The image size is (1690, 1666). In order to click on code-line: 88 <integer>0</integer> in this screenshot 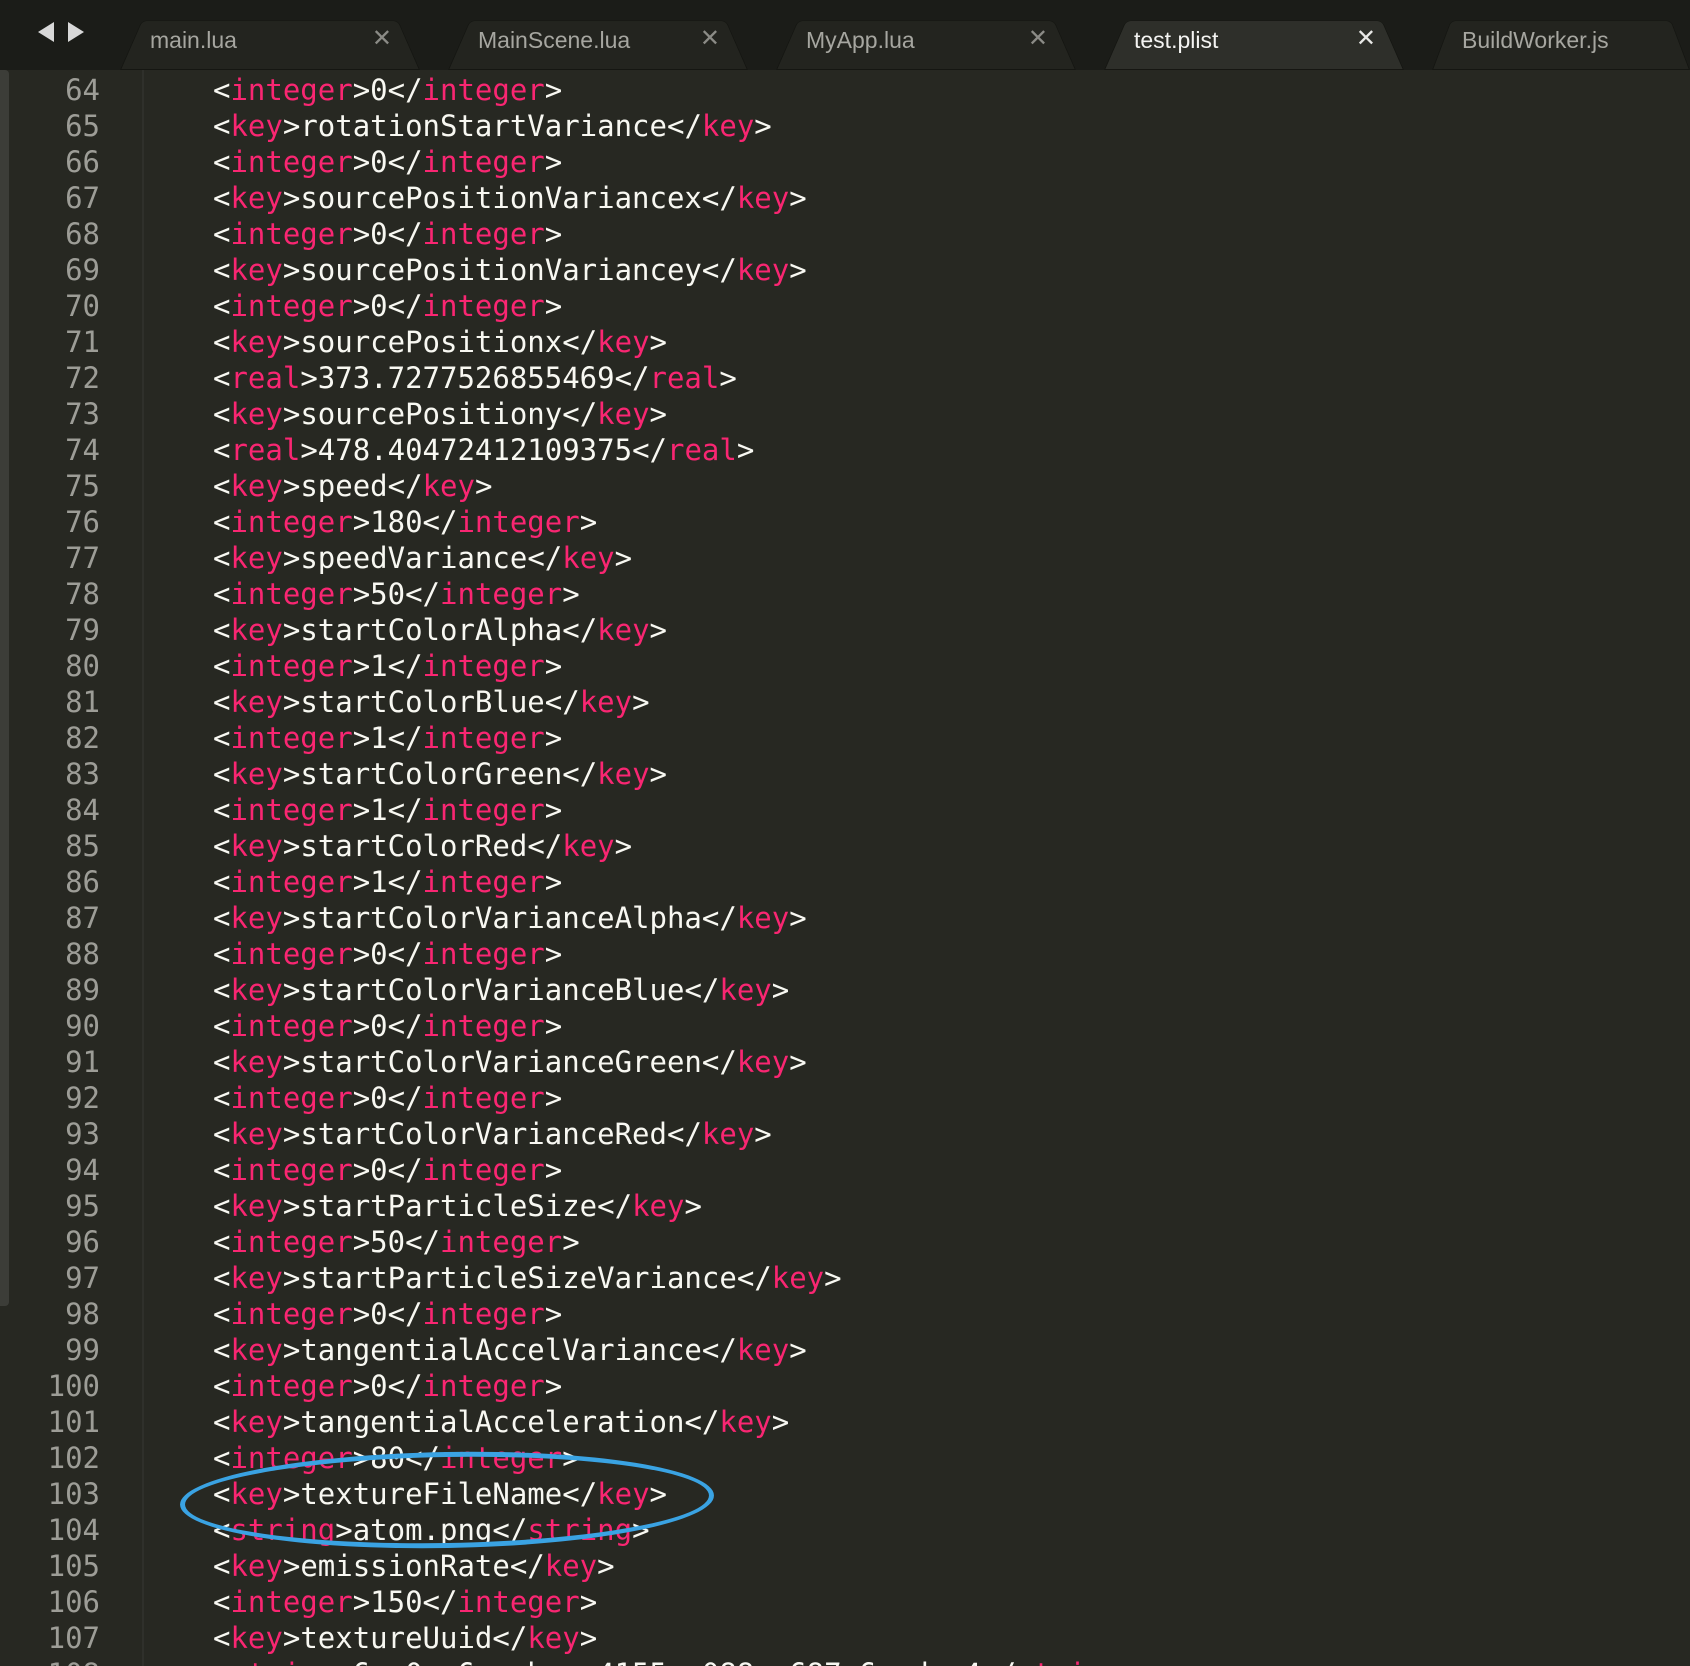, I will do `click(845, 954)`.